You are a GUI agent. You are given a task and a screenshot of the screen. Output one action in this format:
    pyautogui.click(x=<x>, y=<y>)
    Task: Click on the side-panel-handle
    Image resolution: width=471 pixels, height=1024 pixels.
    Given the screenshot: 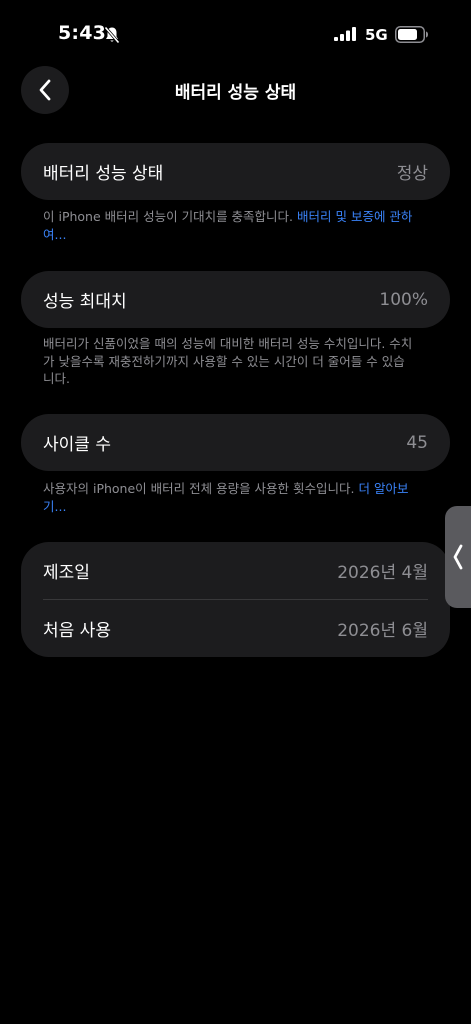 What is the action you would take?
    pyautogui.click(x=458, y=557)
    